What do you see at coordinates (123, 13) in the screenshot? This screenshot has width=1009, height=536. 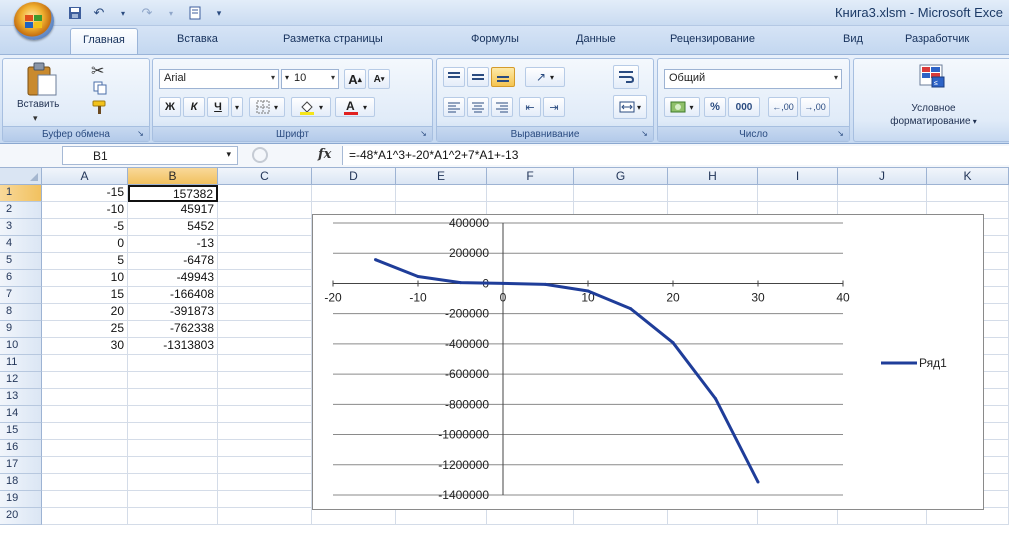 I see `undo-dropdown-icon: ▾` at bounding box center [123, 13].